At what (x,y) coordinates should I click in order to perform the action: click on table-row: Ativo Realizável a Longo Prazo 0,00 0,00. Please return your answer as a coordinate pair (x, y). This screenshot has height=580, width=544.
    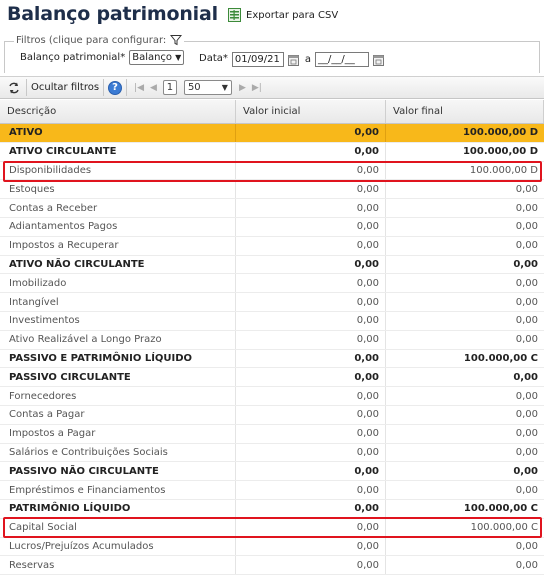
    Looking at the image, I should click on (272, 340).